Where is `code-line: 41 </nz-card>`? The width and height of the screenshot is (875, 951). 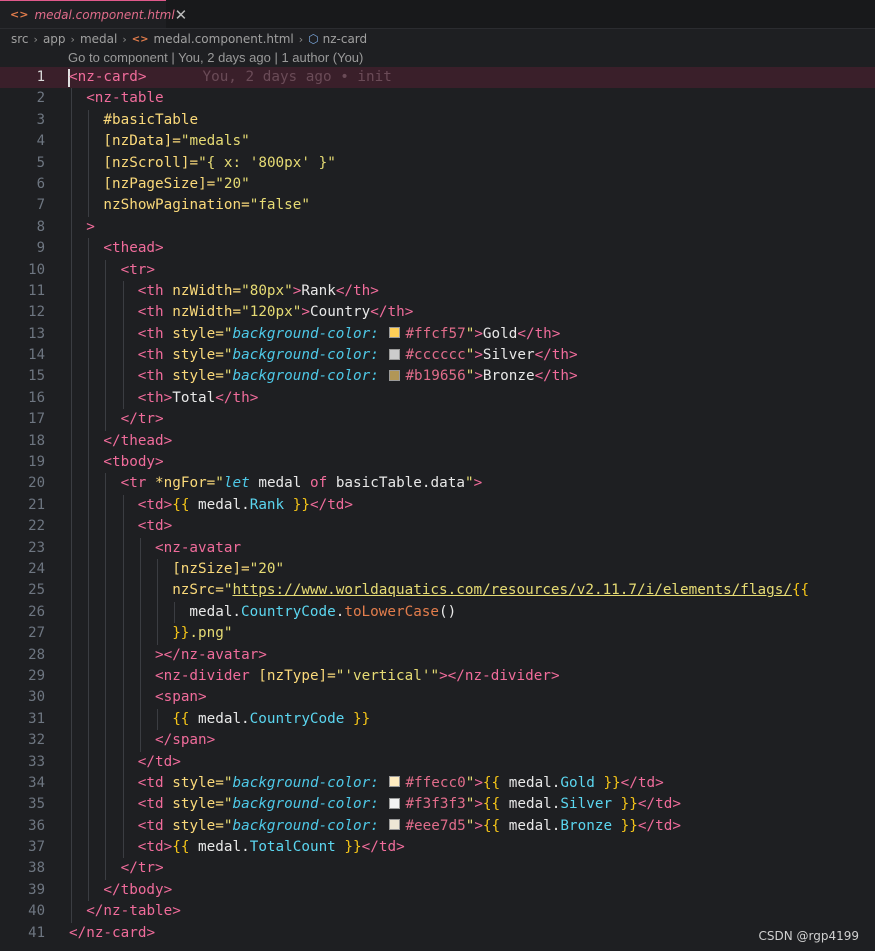 code-line: 41 </nz-card> is located at coordinates (437, 933).